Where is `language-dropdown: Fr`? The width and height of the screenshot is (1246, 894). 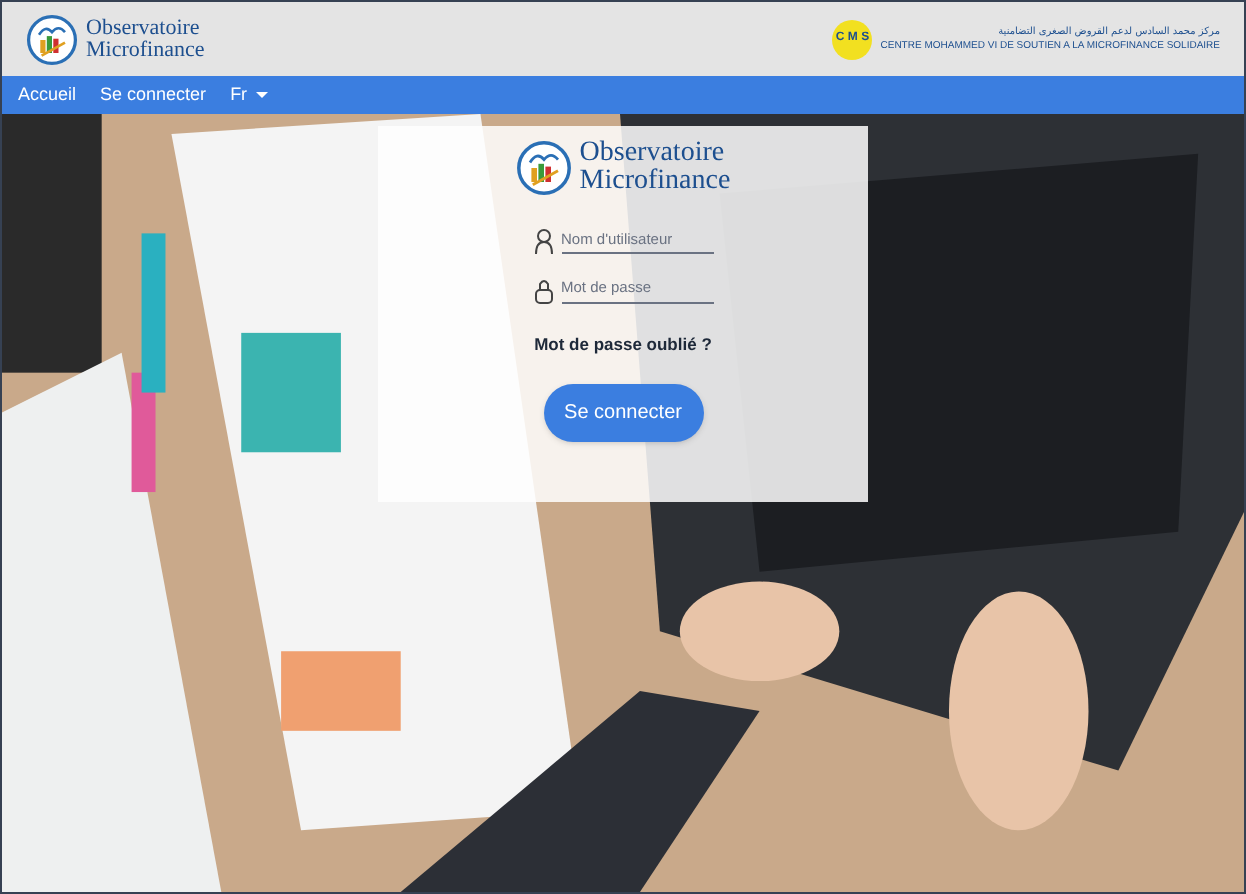 language-dropdown: Fr is located at coordinates (249, 95).